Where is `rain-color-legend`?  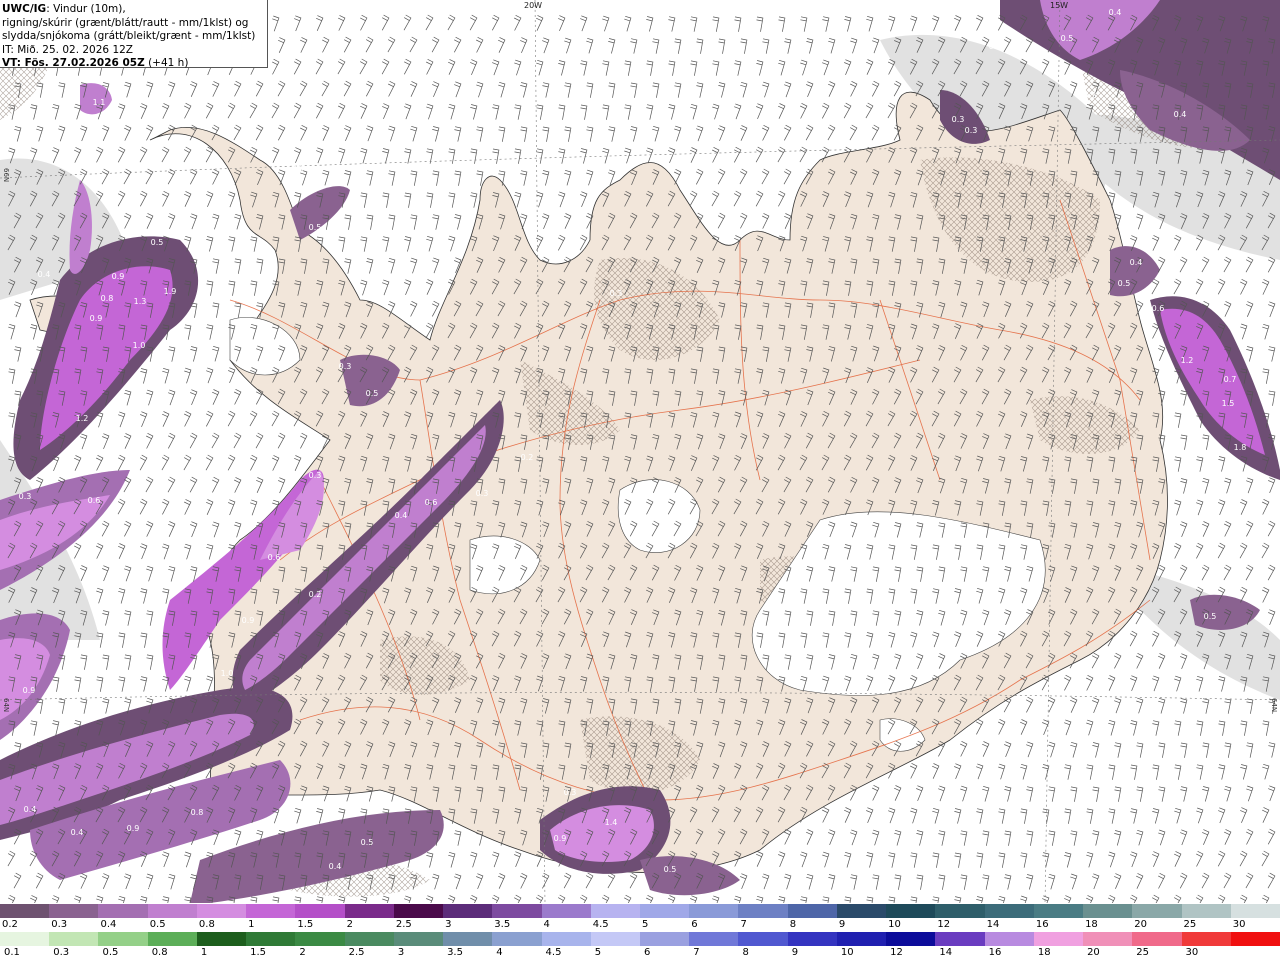 rain-color-legend is located at coordinates (640, 939).